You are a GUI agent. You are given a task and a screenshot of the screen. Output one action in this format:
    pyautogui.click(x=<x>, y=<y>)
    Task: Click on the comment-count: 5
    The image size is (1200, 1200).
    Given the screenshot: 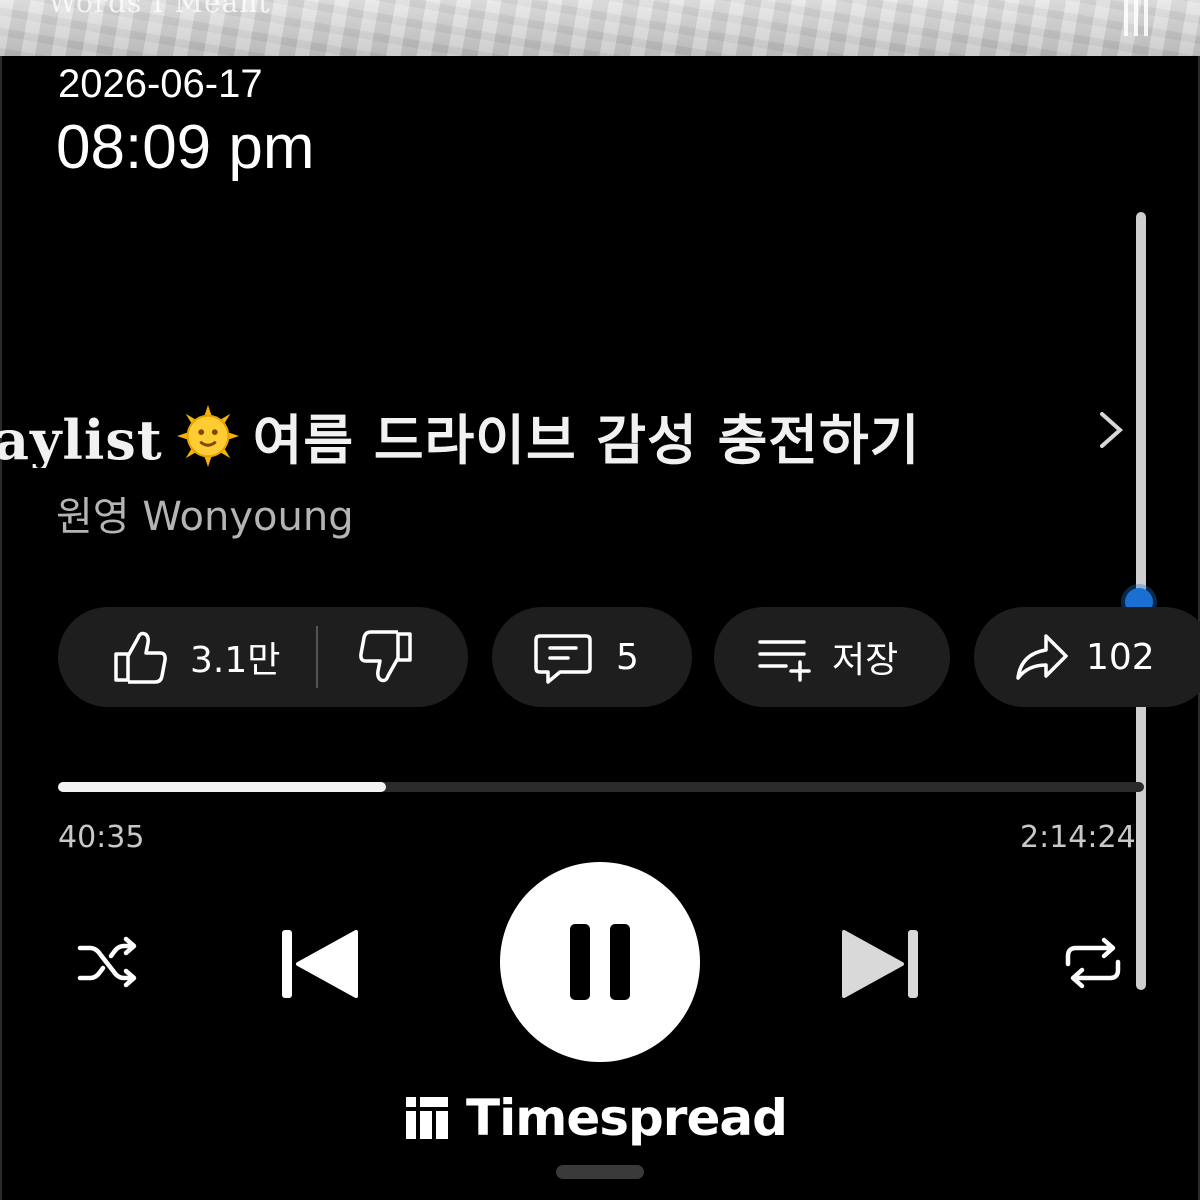 What is the action you would take?
    pyautogui.click(x=627, y=657)
    